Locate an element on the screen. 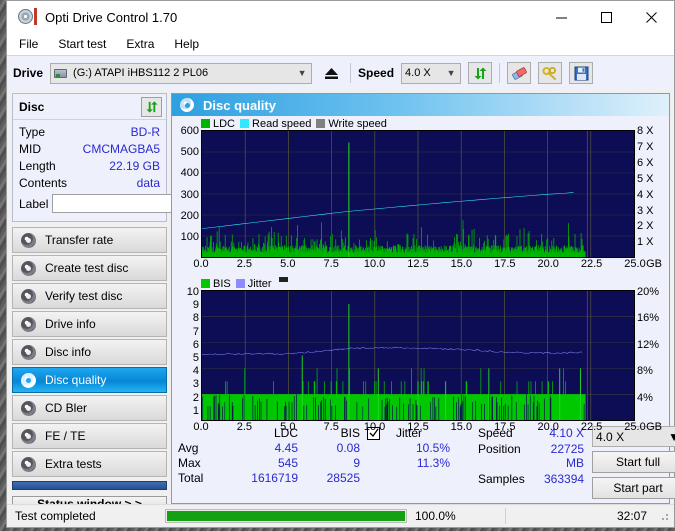 The image size is (675, 531). legend-write-speed: Write speed is located at coordinates (351, 124).